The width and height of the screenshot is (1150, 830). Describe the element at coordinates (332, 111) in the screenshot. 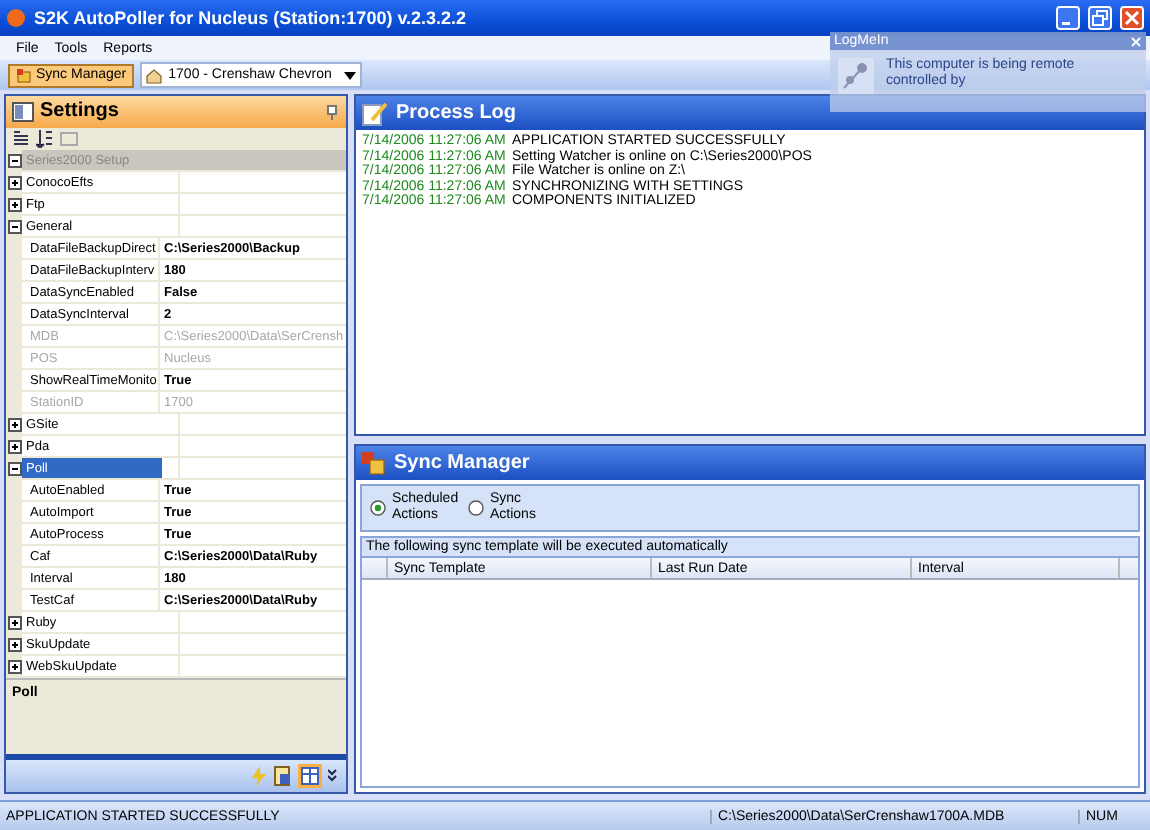

I see `pin-icon` at that location.